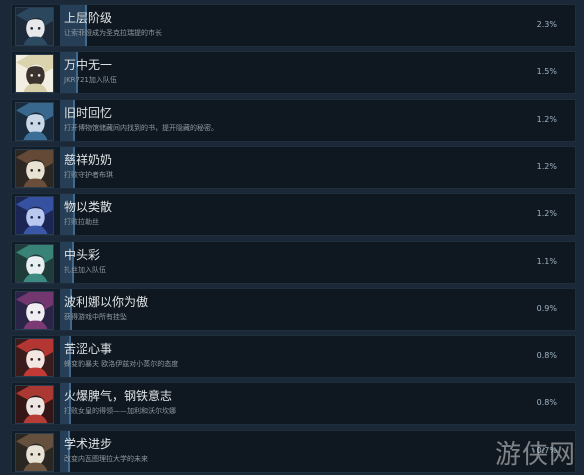 This screenshot has height=475, width=584. I want to click on achievement-row-6: 中头彩 扎丝加入队伍 1.1%, so click(293, 262).